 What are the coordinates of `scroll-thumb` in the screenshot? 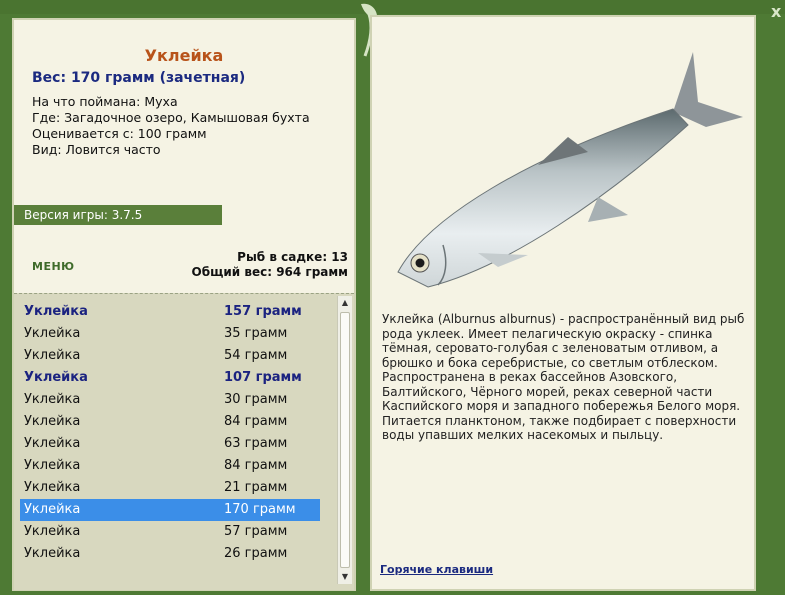 It's located at (345, 440).